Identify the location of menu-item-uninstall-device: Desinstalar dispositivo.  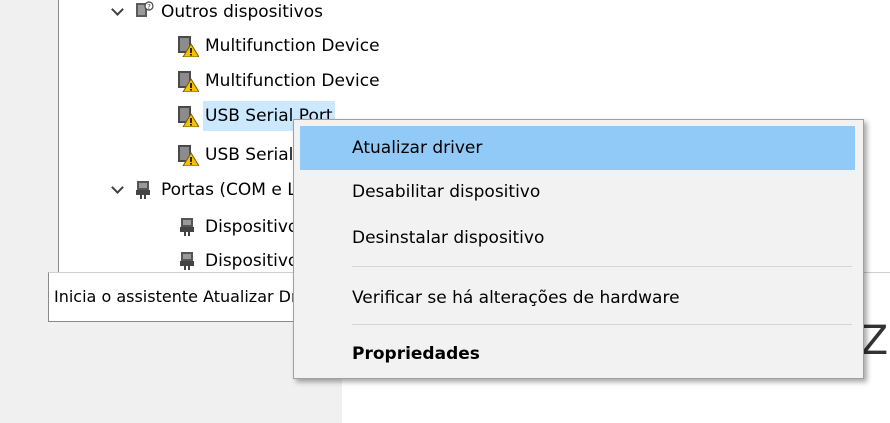
(577, 238).